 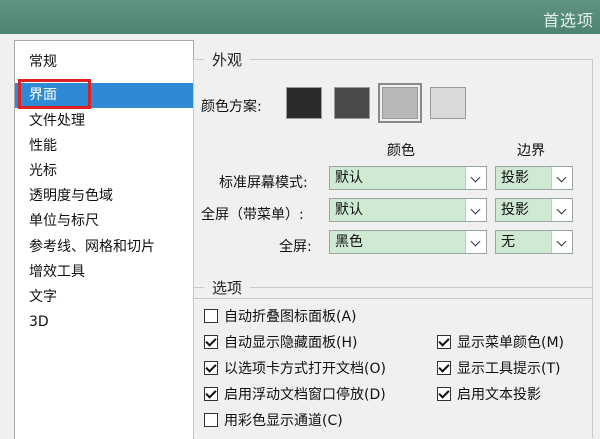 I want to click on border-column-header: 边界, so click(x=531, y=151).